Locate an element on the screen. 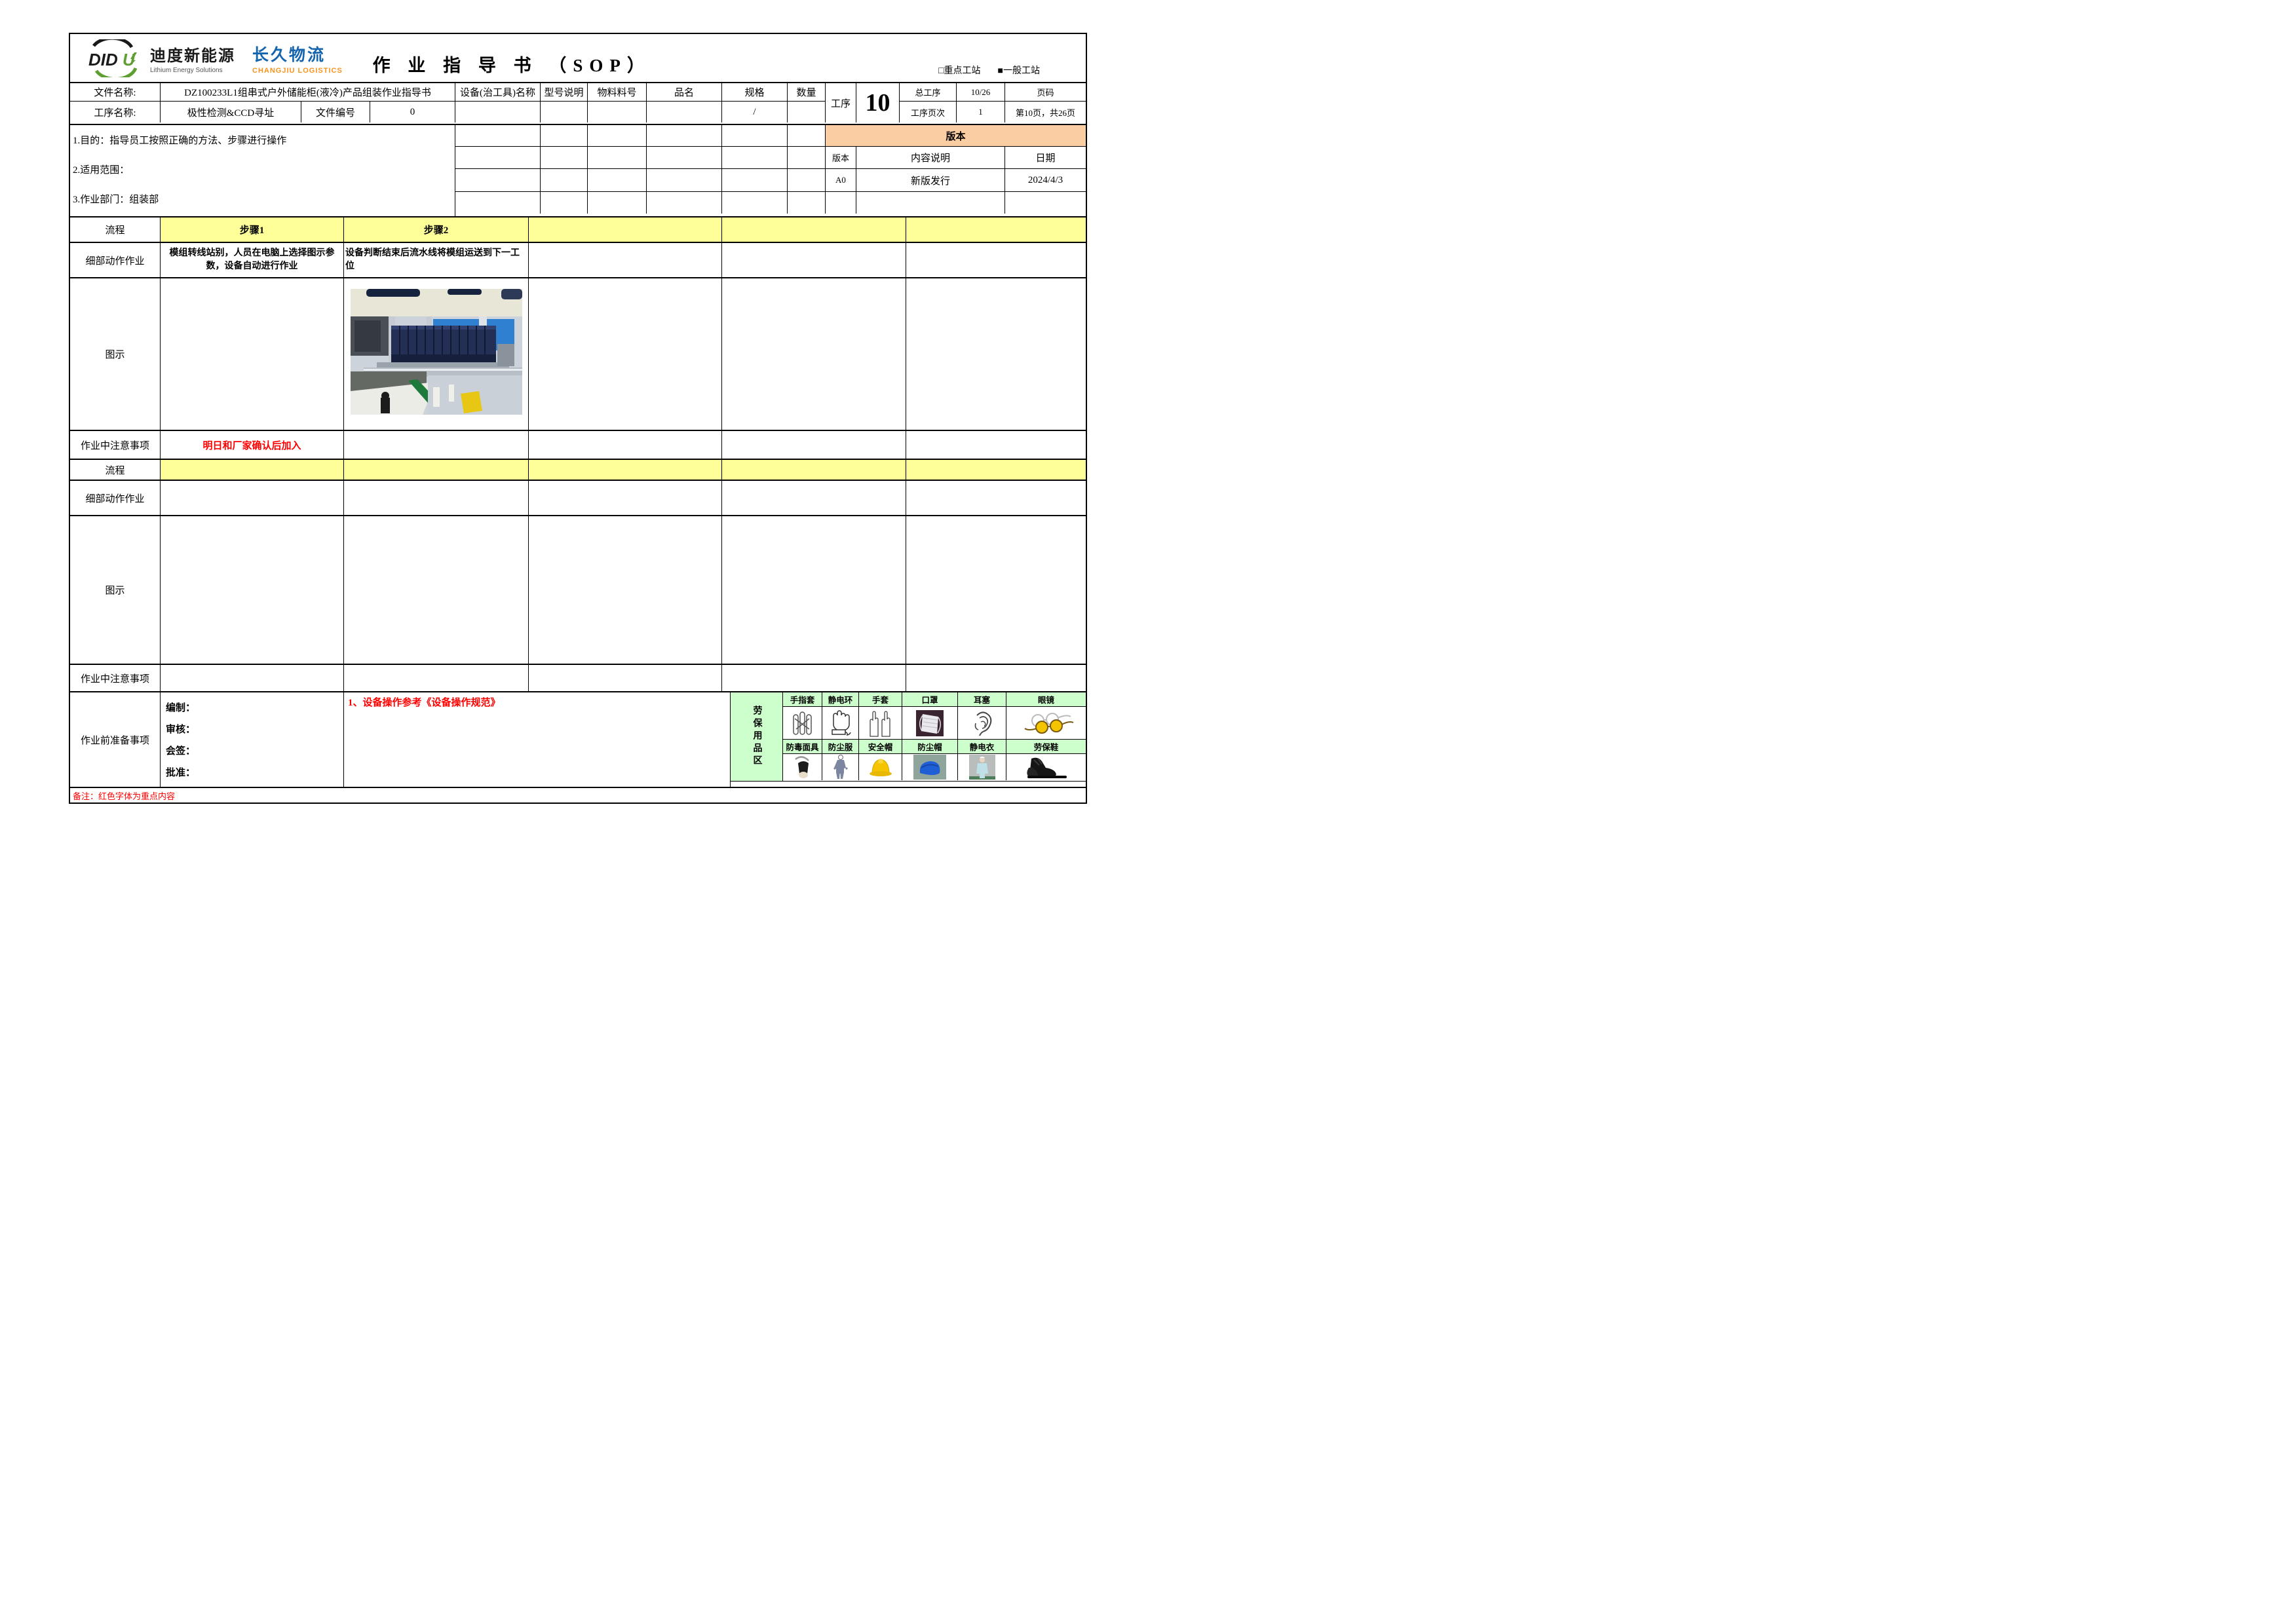  department-line: 3.作业部门：组装部 is located at coordinates (116, 200).